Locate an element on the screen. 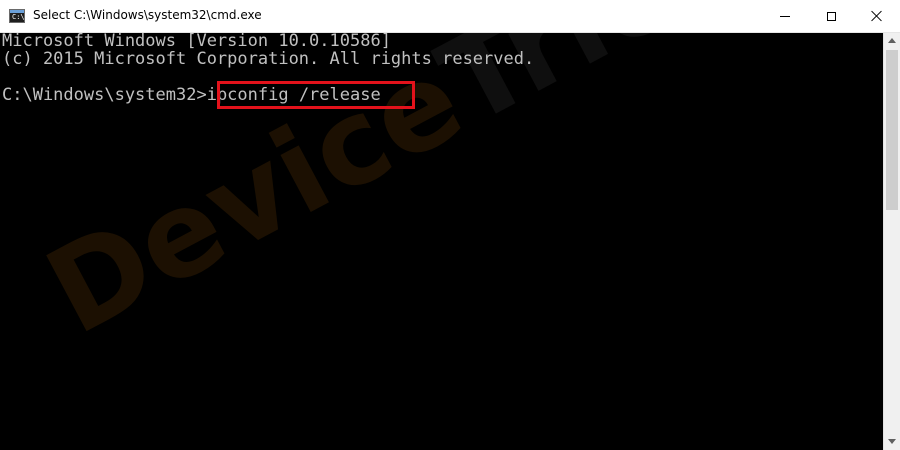  title-bar: C:\ Select C:\Windows\system32\cmd.exe is located at coordinates (450, 16).